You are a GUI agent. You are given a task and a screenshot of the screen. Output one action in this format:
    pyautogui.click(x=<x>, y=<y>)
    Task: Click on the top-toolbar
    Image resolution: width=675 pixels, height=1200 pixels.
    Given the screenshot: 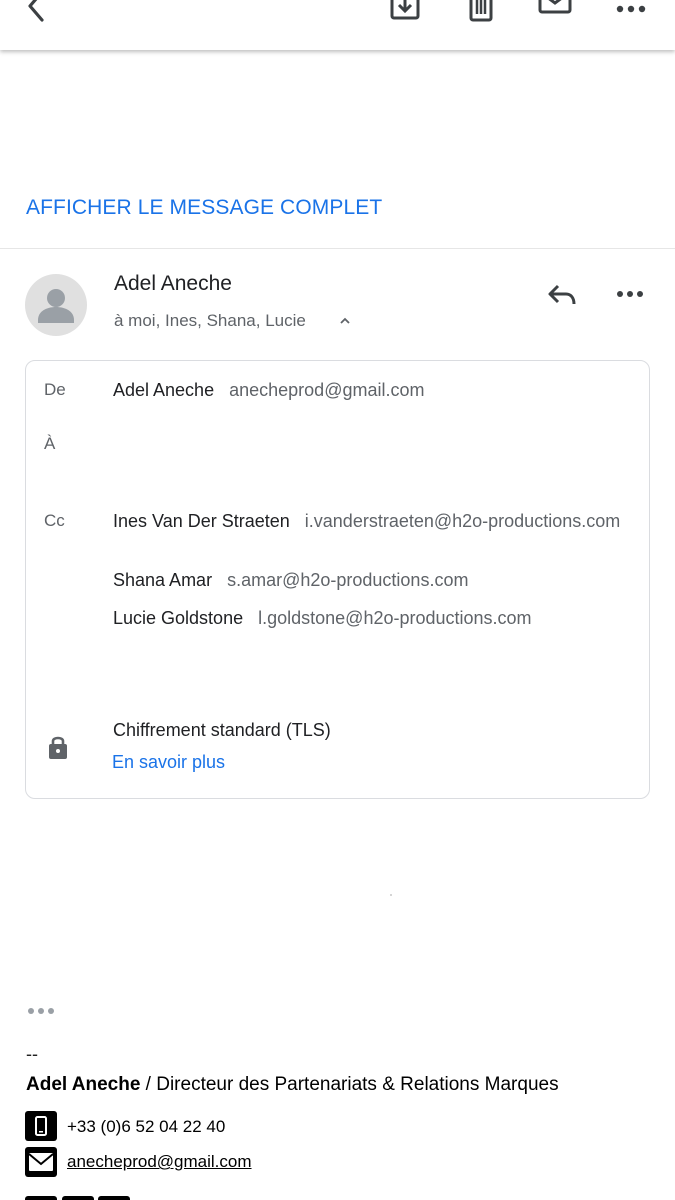 What is the action you would take?
    pyautogui.click(x=337, y=25)
    